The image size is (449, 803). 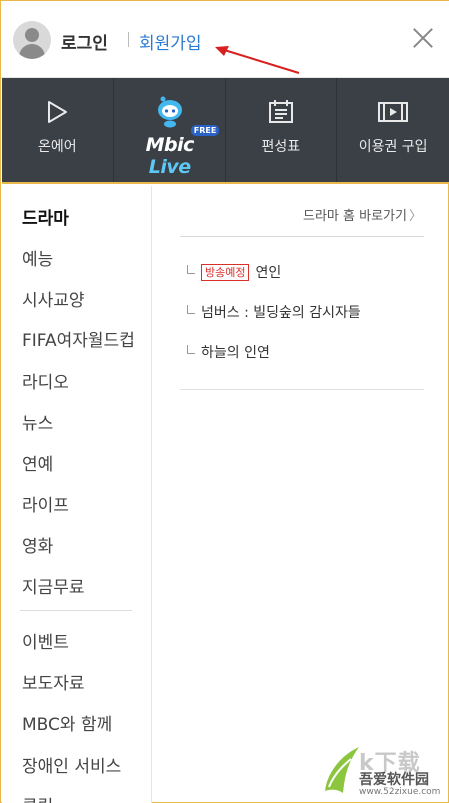 I want to click on nav-schedule: 편성표, so click(x=282, y=130).